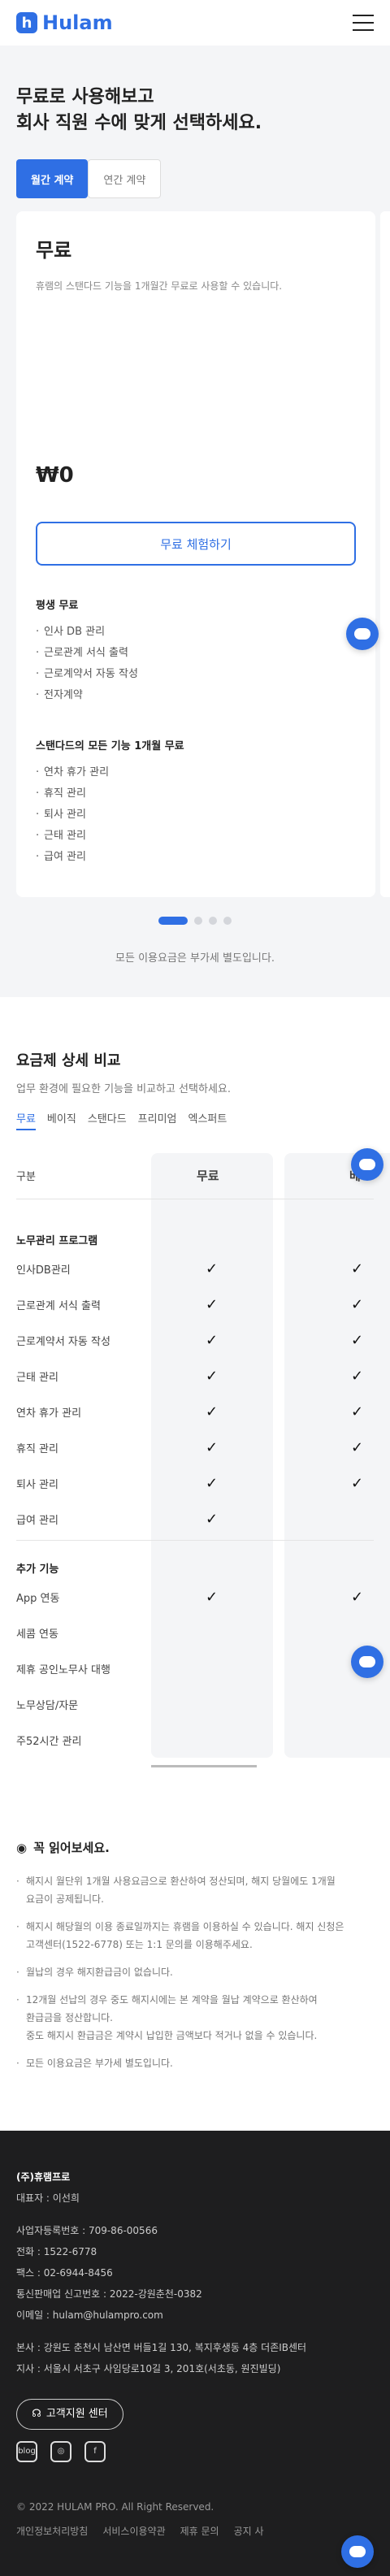 The height and width of the screenshot is (2576, 390). Describe the element at coordinates (68, 1060) in the screenshot. I see `compare-title: 요금제 상세 비교` at that location.